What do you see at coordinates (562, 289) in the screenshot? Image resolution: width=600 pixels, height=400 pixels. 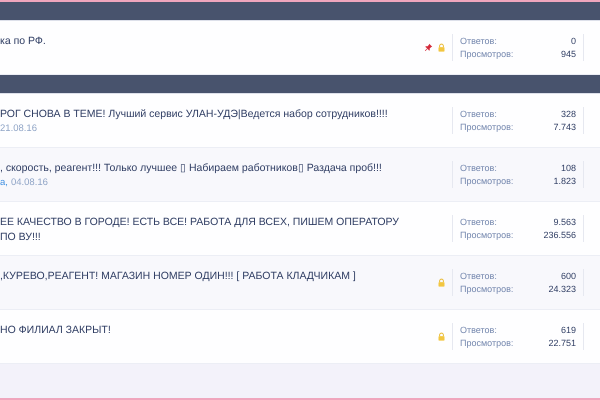 I see `views-count: 24.323` at bounding box center [562, 289].